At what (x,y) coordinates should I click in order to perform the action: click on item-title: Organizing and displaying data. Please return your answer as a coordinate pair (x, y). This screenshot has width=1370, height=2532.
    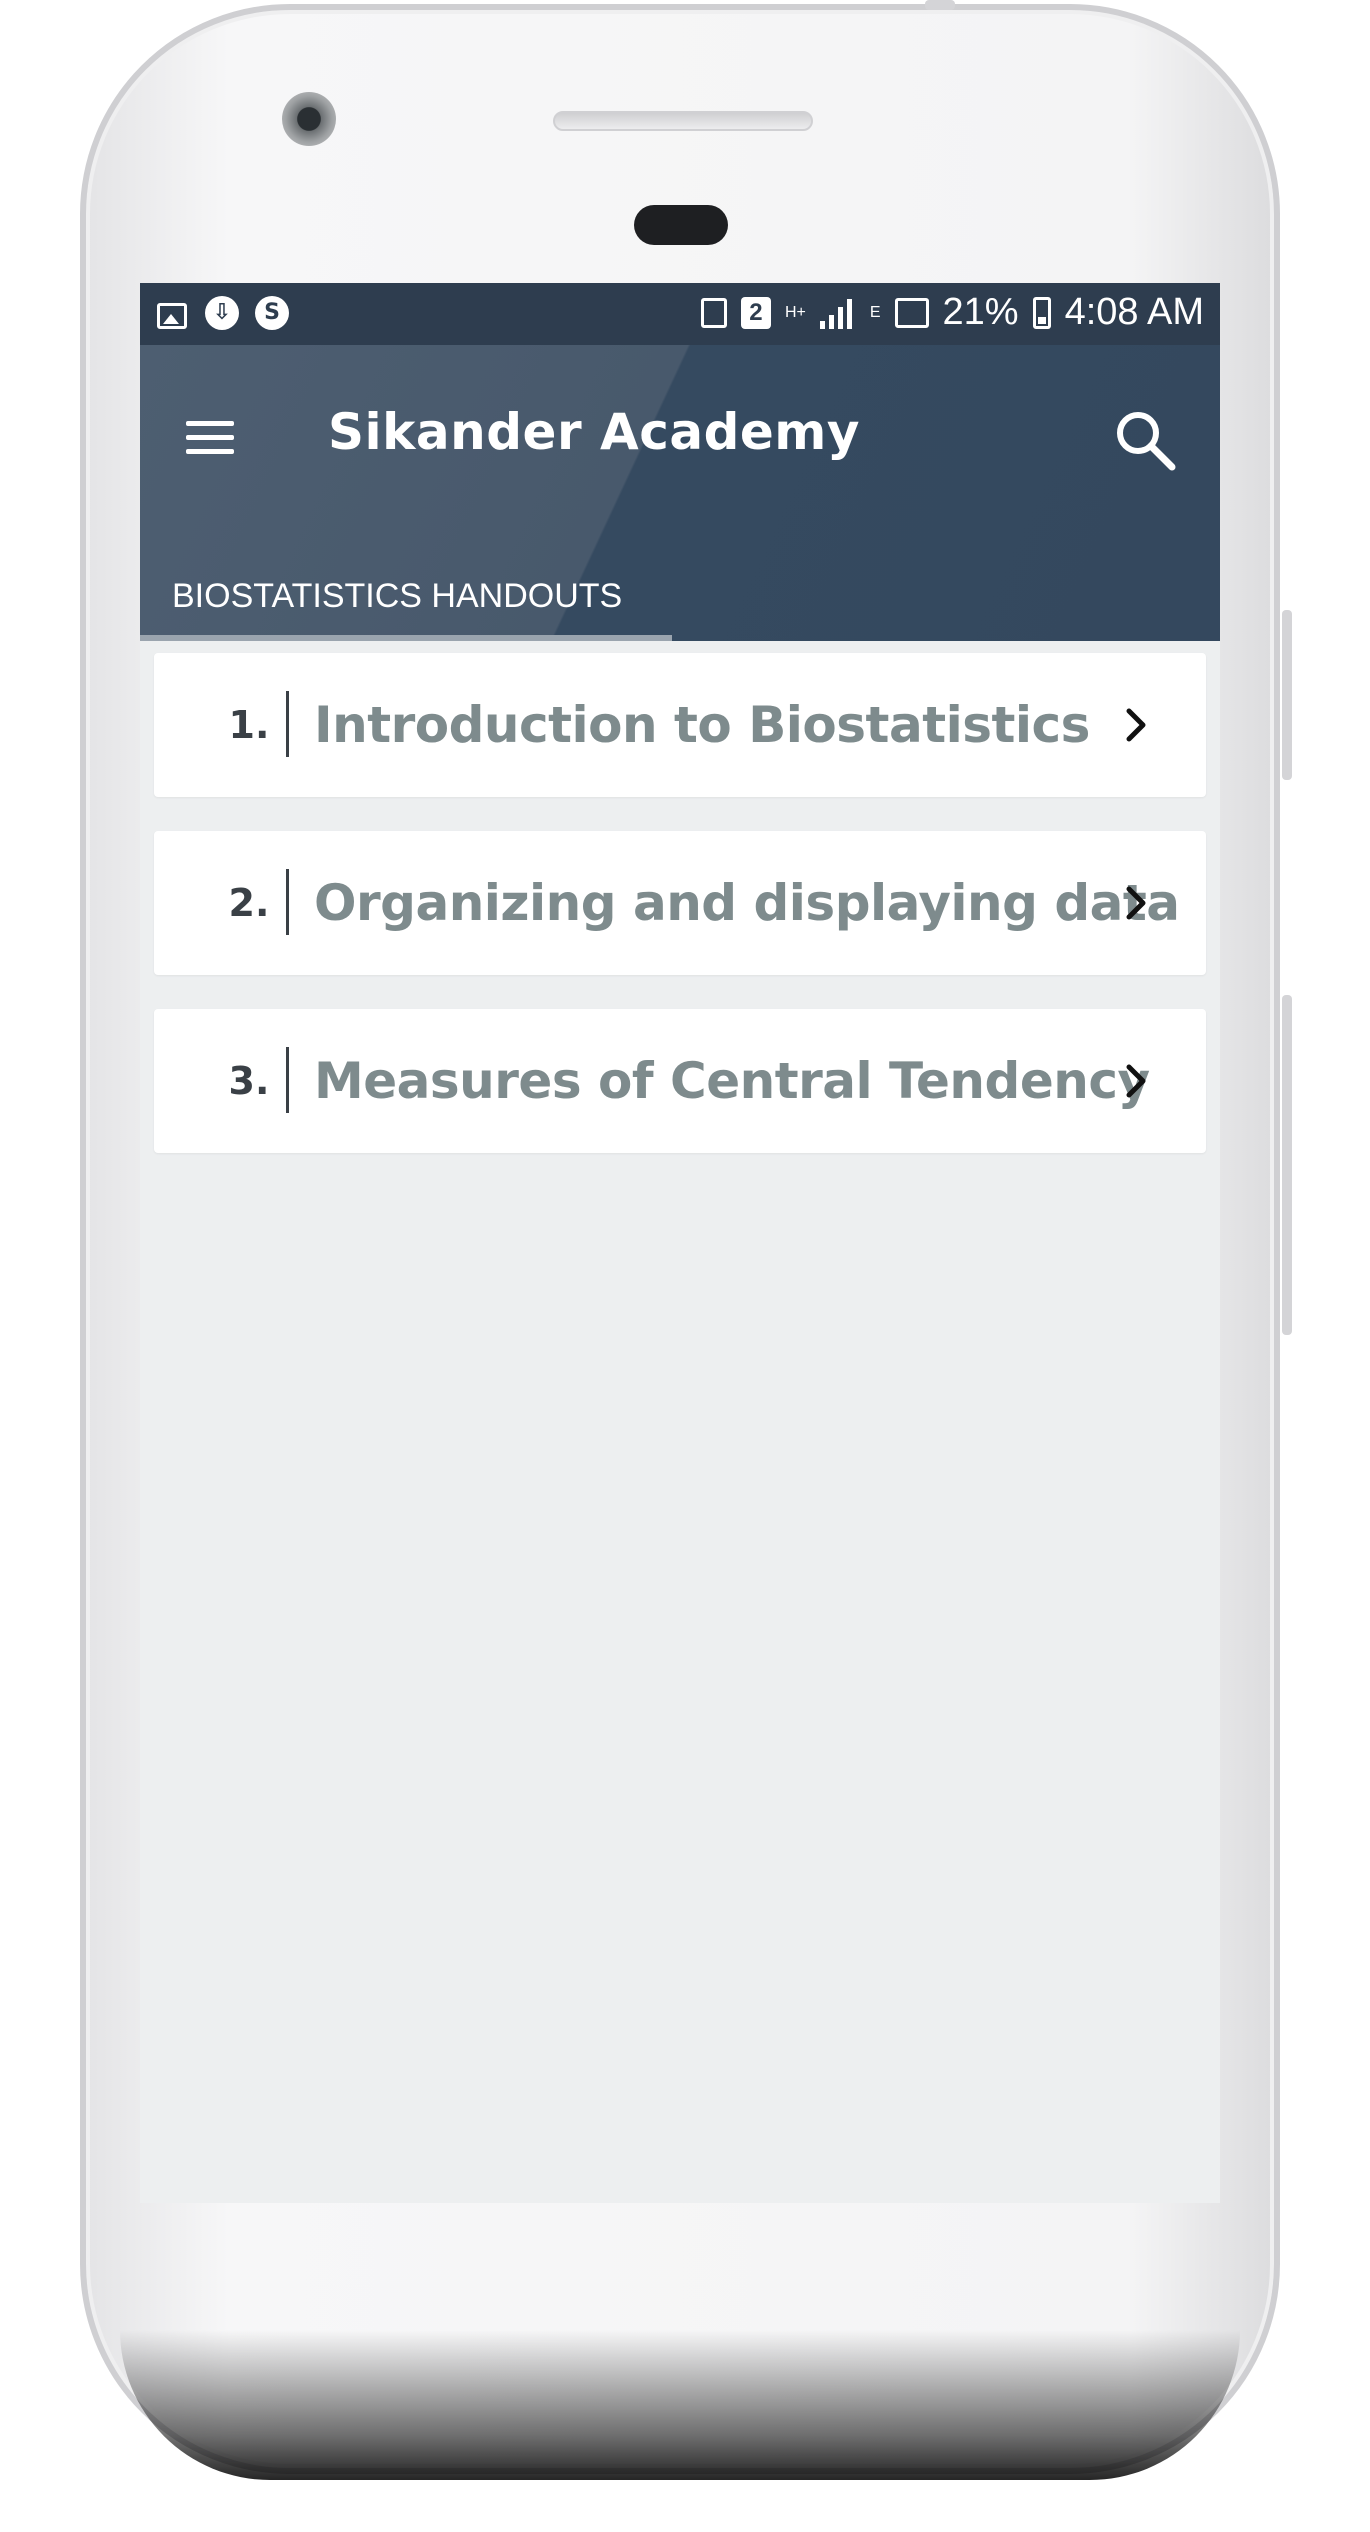
    Looking at the image, I should click on (747, 903).